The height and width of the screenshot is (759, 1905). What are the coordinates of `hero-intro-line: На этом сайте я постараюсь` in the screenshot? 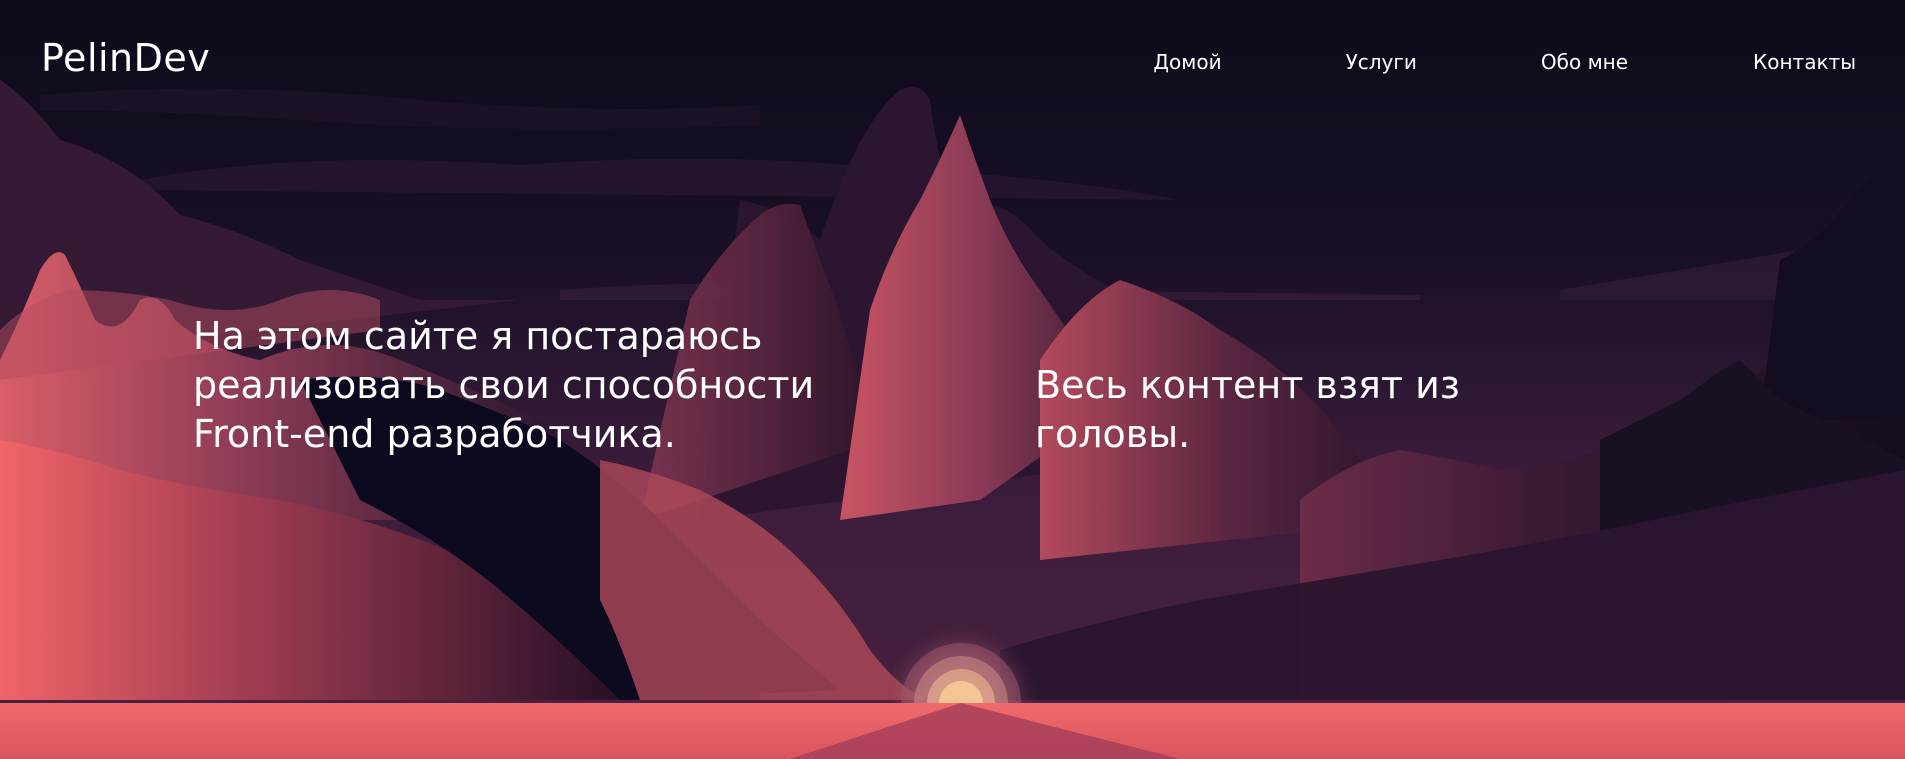 It's located at (478, 336).